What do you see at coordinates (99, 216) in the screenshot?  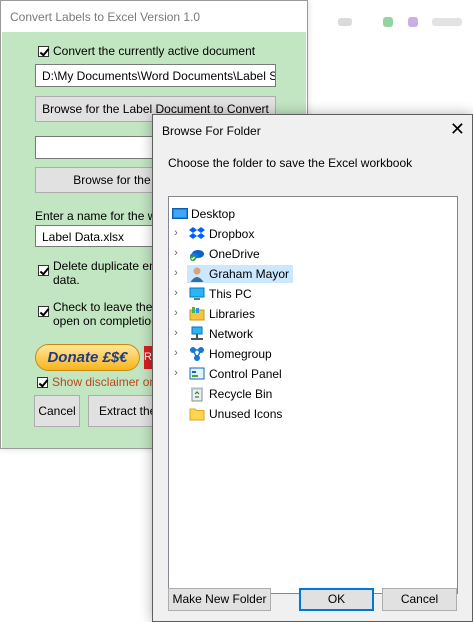 I see `workbook-name-prompt: Enter a name for the wo` at bounding box center [99, 216].